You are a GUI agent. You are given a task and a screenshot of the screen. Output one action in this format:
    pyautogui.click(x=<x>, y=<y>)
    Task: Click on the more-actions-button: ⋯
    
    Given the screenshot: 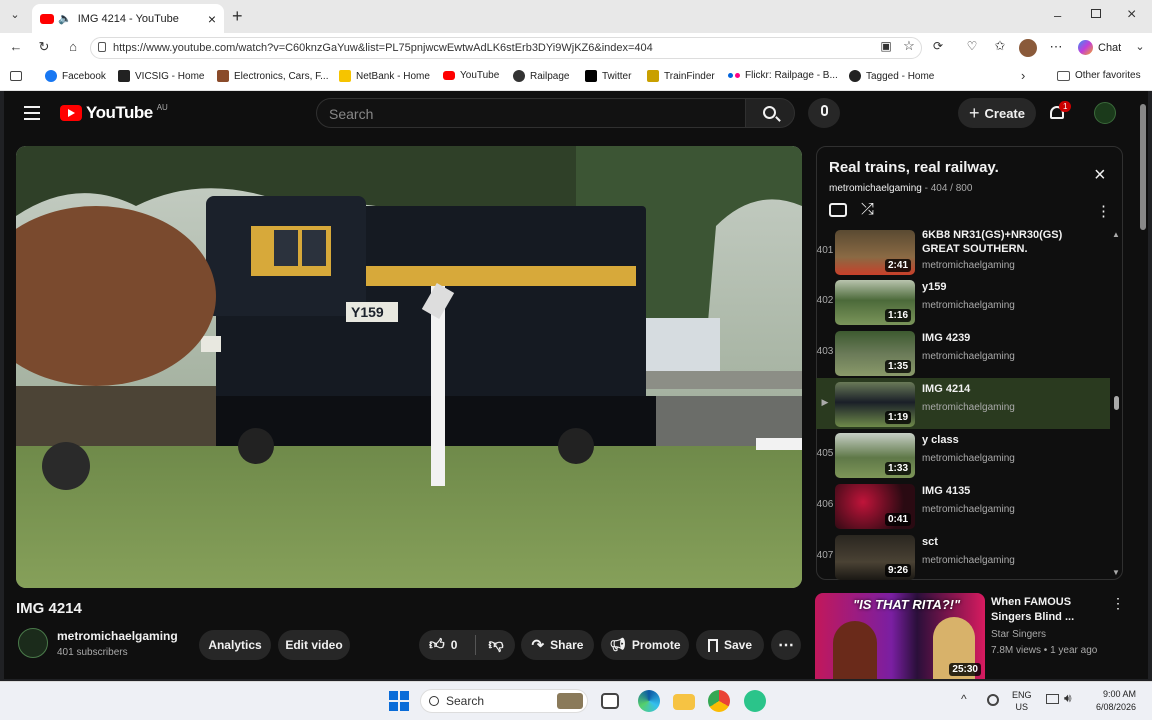 What is the action you would take?
    pyautogui.click(x=786, y=645)
    